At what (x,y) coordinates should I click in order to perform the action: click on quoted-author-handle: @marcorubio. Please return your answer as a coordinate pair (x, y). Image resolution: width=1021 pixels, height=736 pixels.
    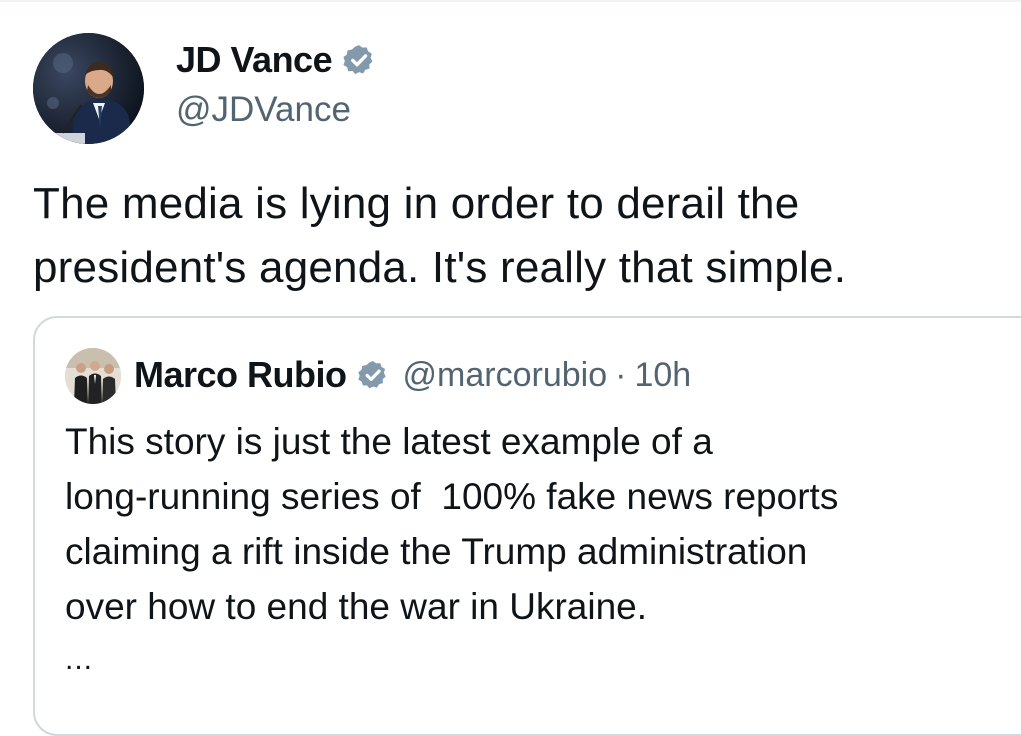
    Looking at the image, I should click on (505, 375).